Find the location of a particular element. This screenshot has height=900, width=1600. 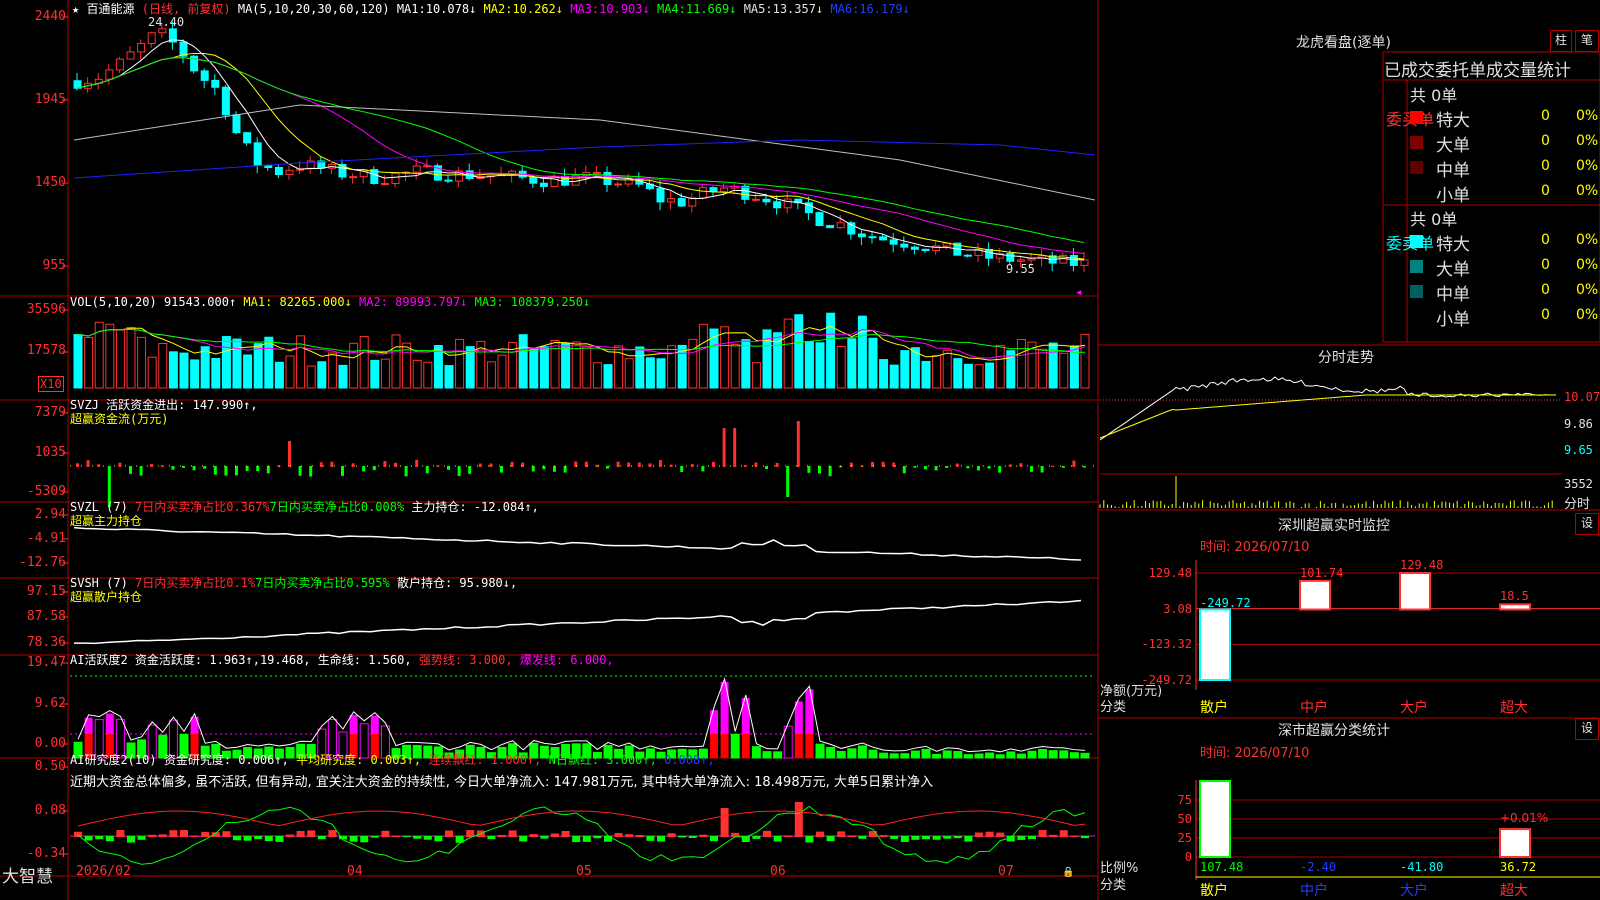

ma2-value: 10.262↓ is located at coordinates (538, 9).